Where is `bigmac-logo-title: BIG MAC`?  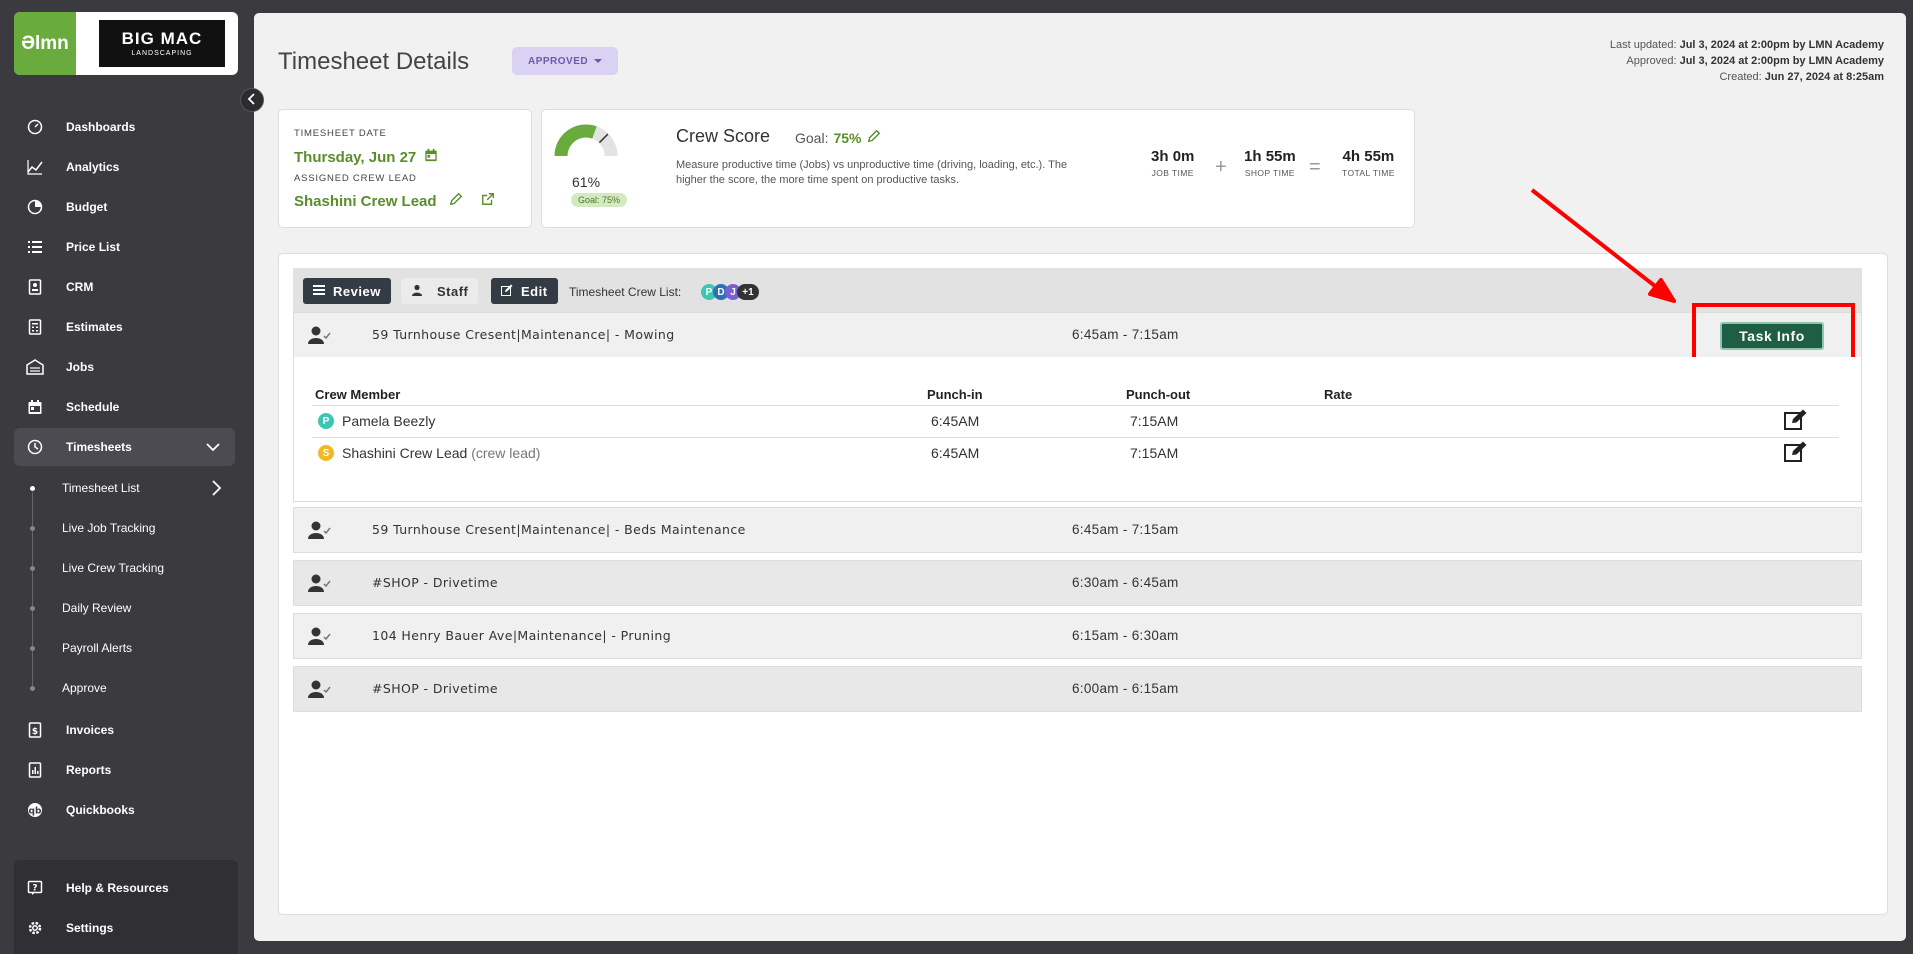
bigmac-logo-title: BIG MAC is located at coordinates (162, 38).